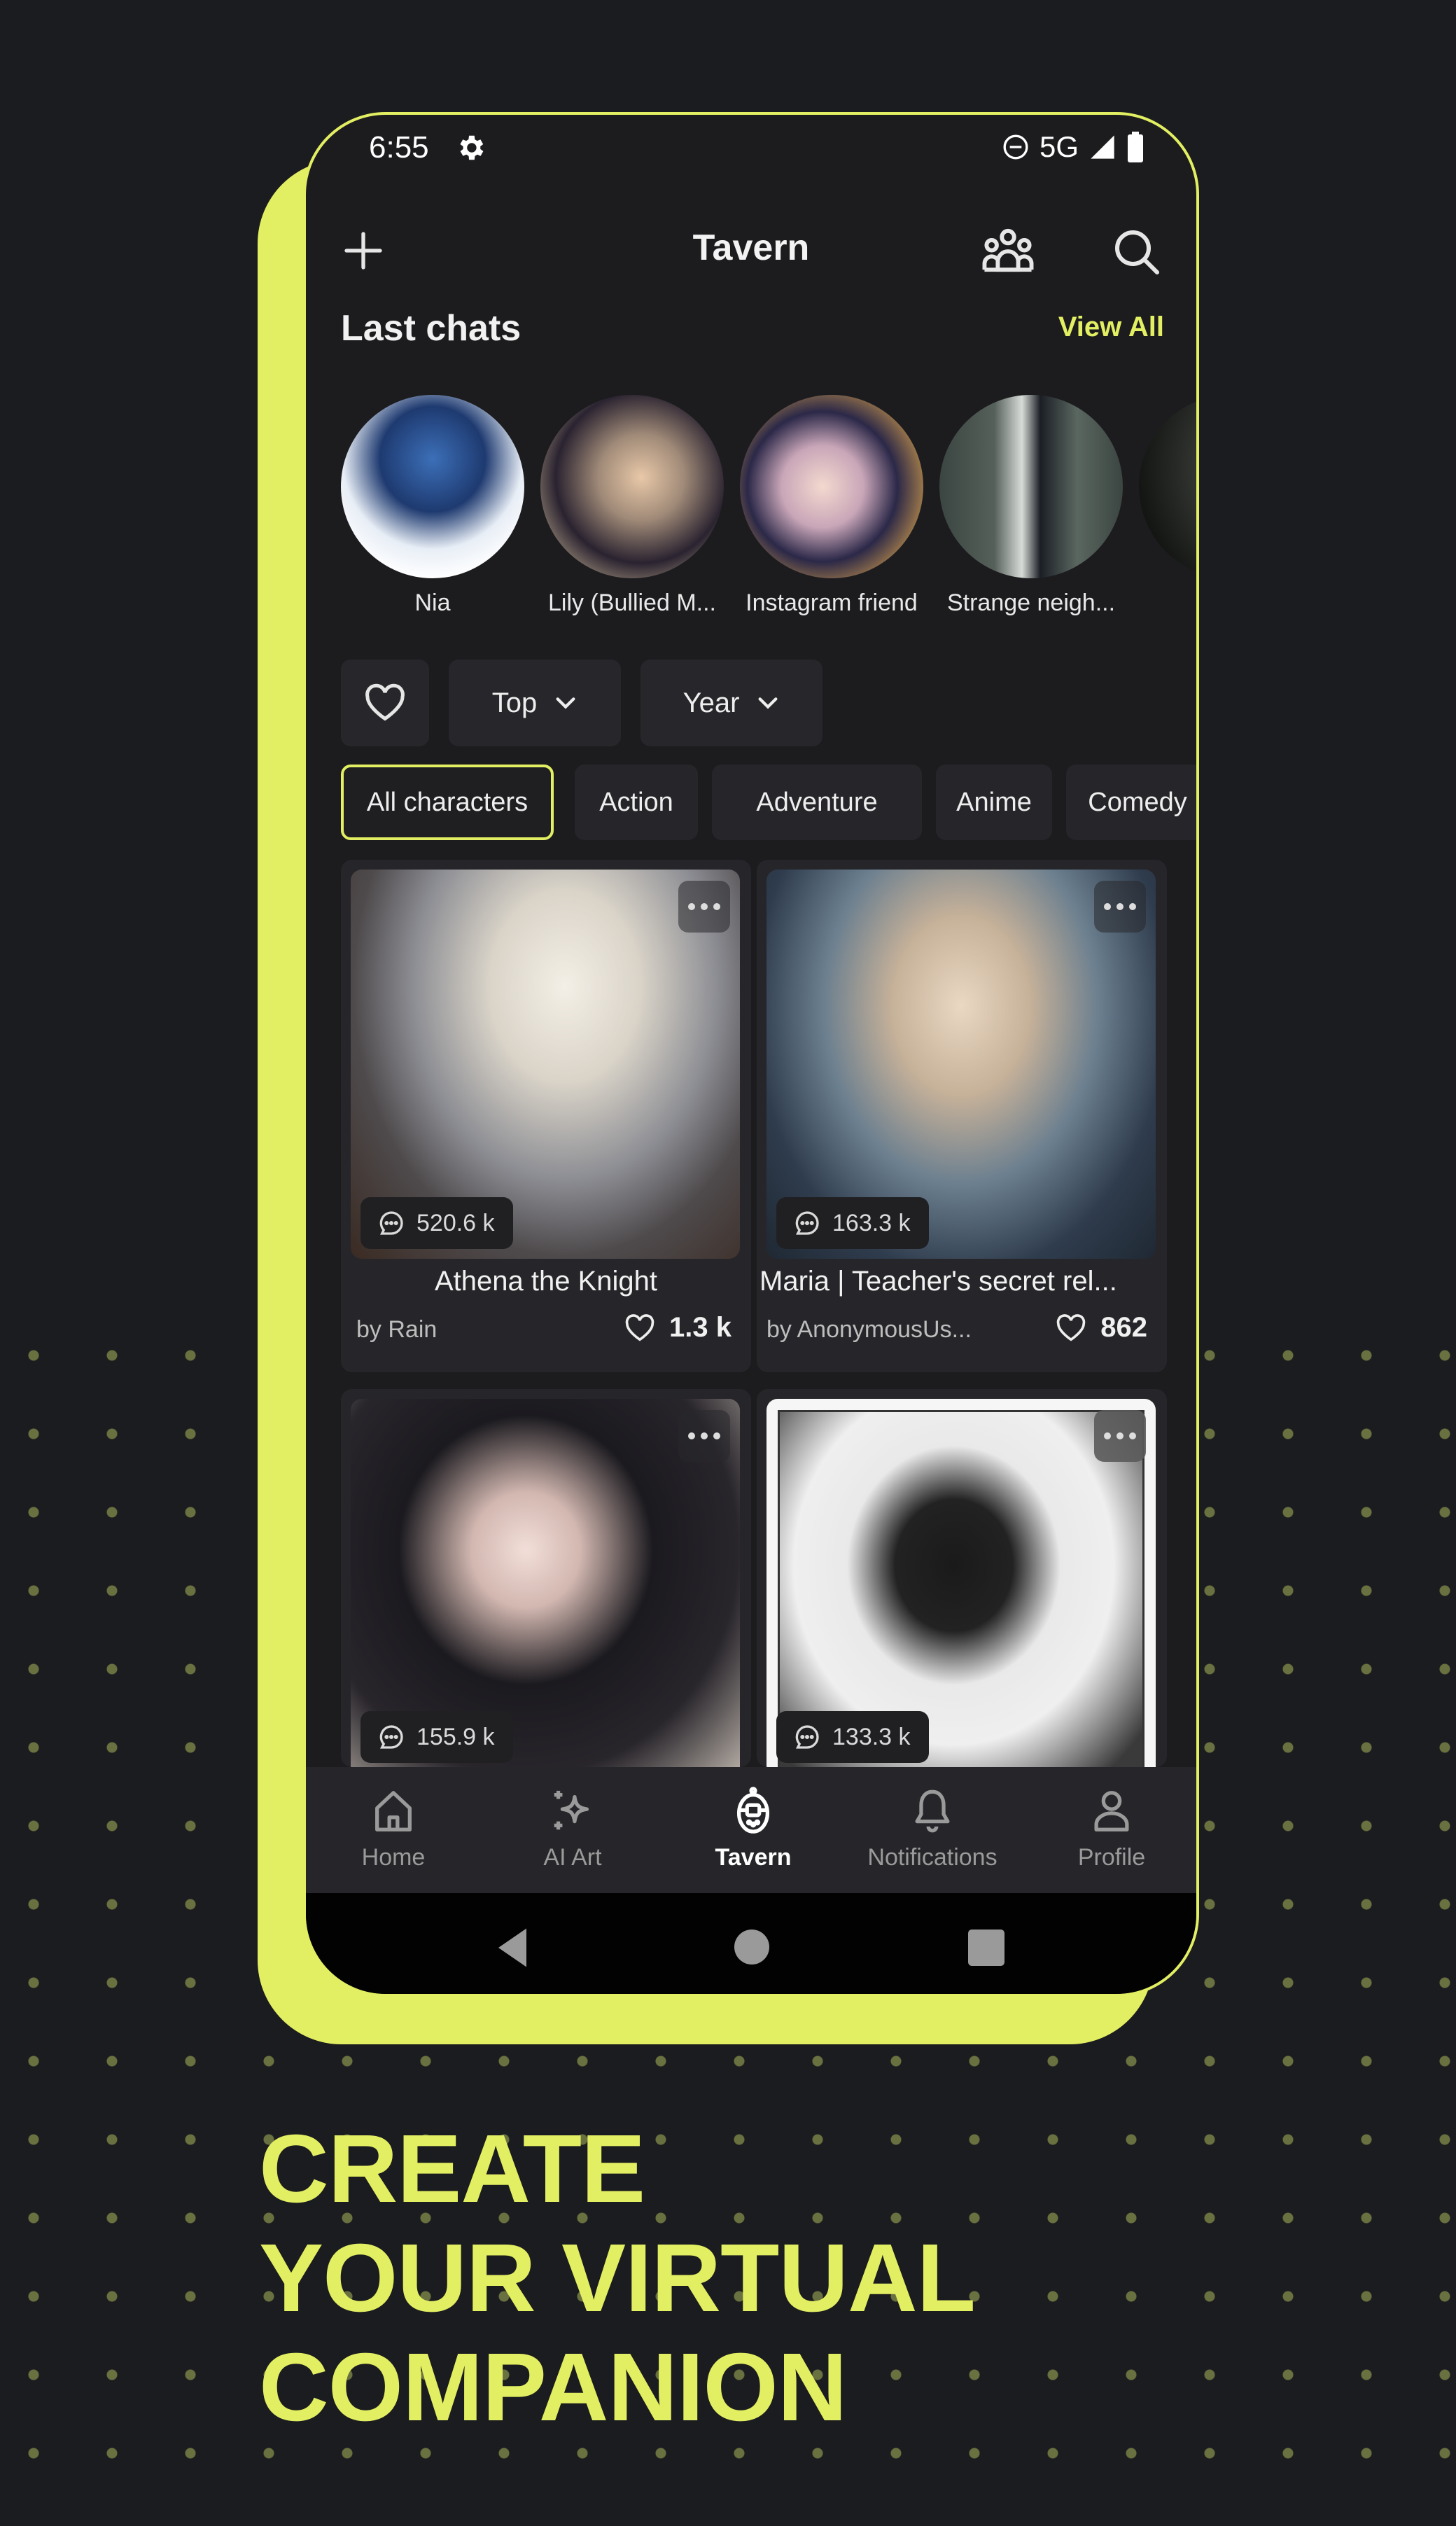  Describe the element at coordinates (751, 1947) in the screenshot. I see `home-circle-icon` at that location.